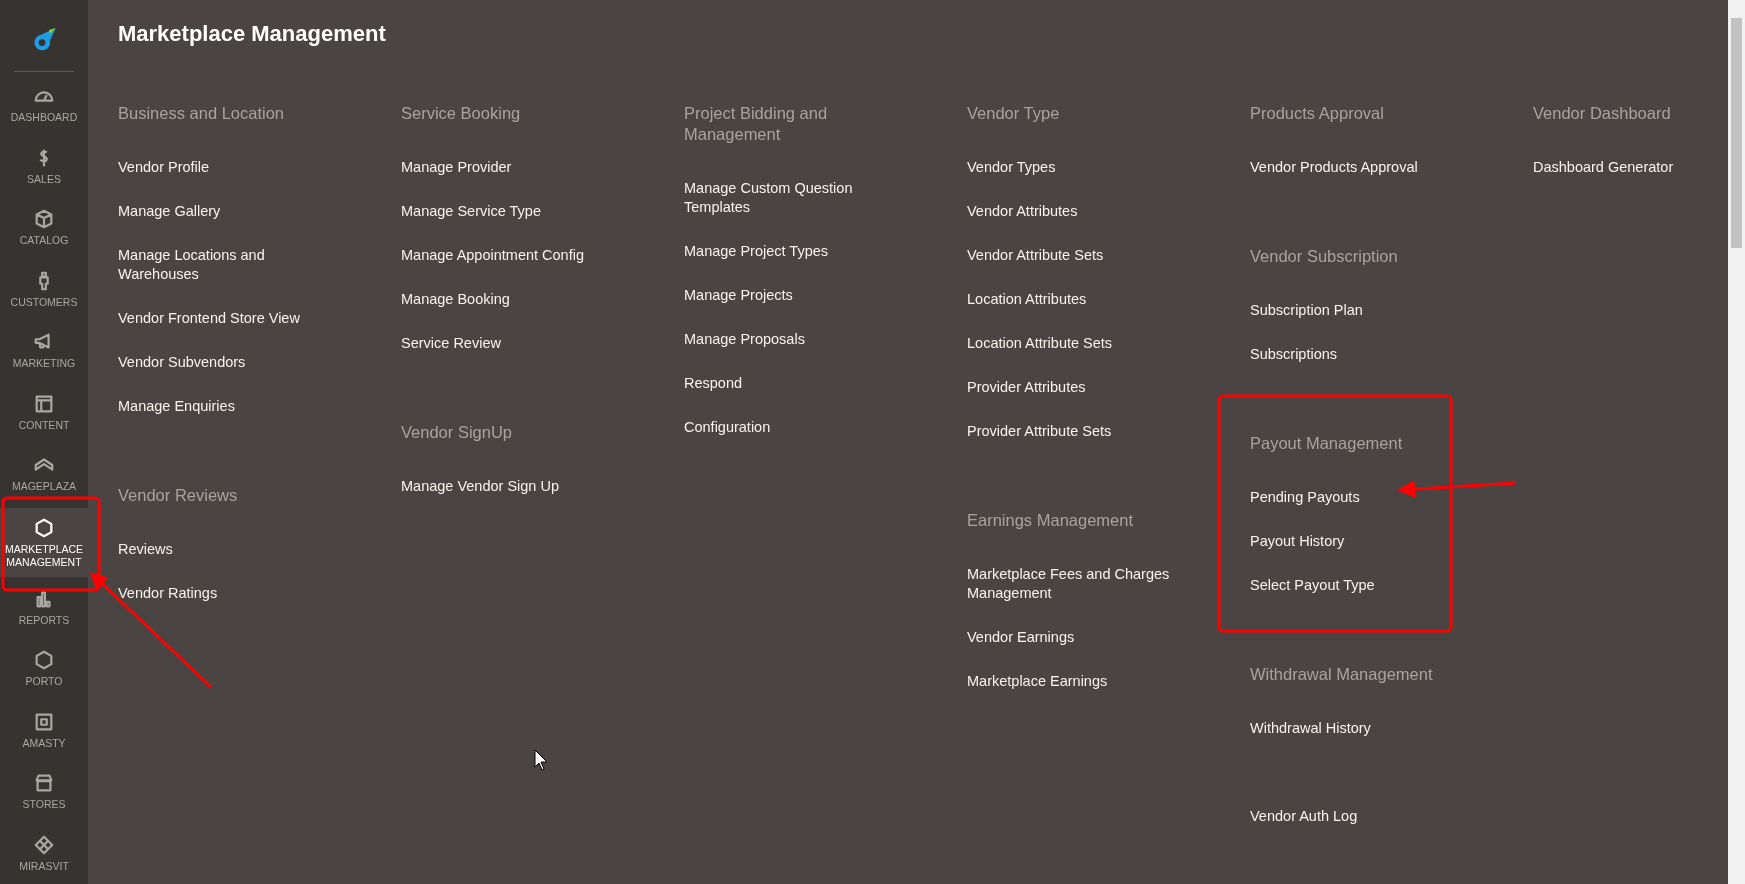 The height and width of the screenshot is (884, 1745). What do you see at coordinates (169, 211) in the screenshot?
I see `menu-link: Manage Gallery` at bounding box center [169, 211].